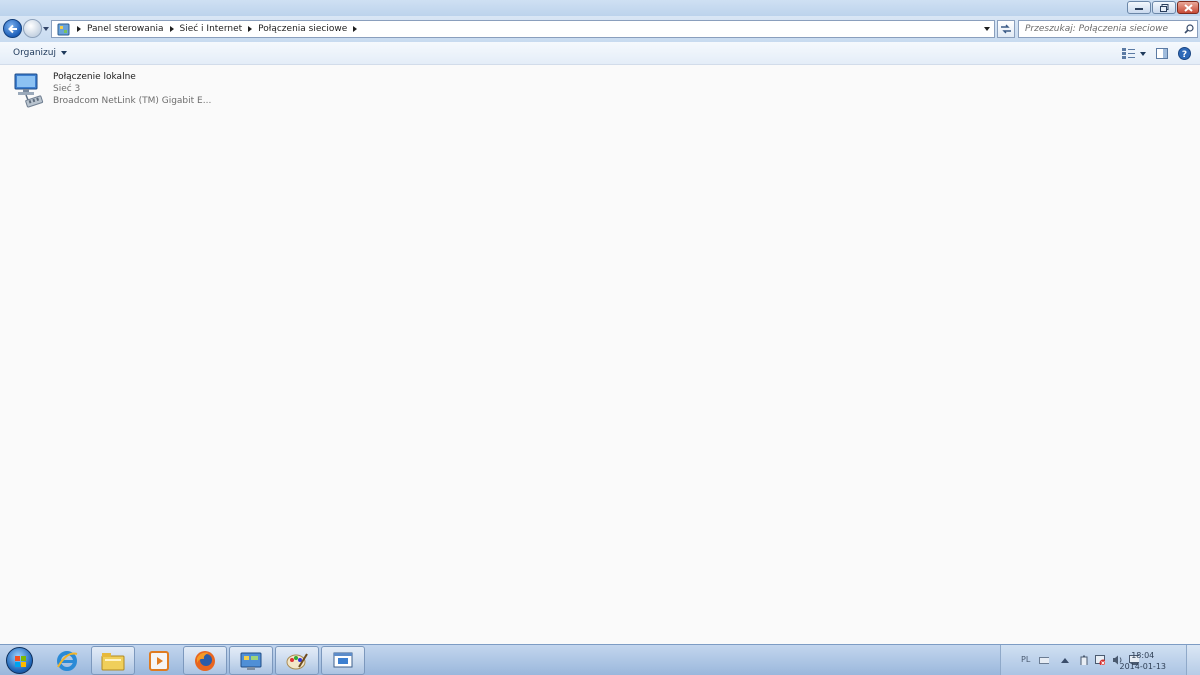 This screenshot has height=675, width=1200. I want to click on view-options-button, so click(1128, 53).